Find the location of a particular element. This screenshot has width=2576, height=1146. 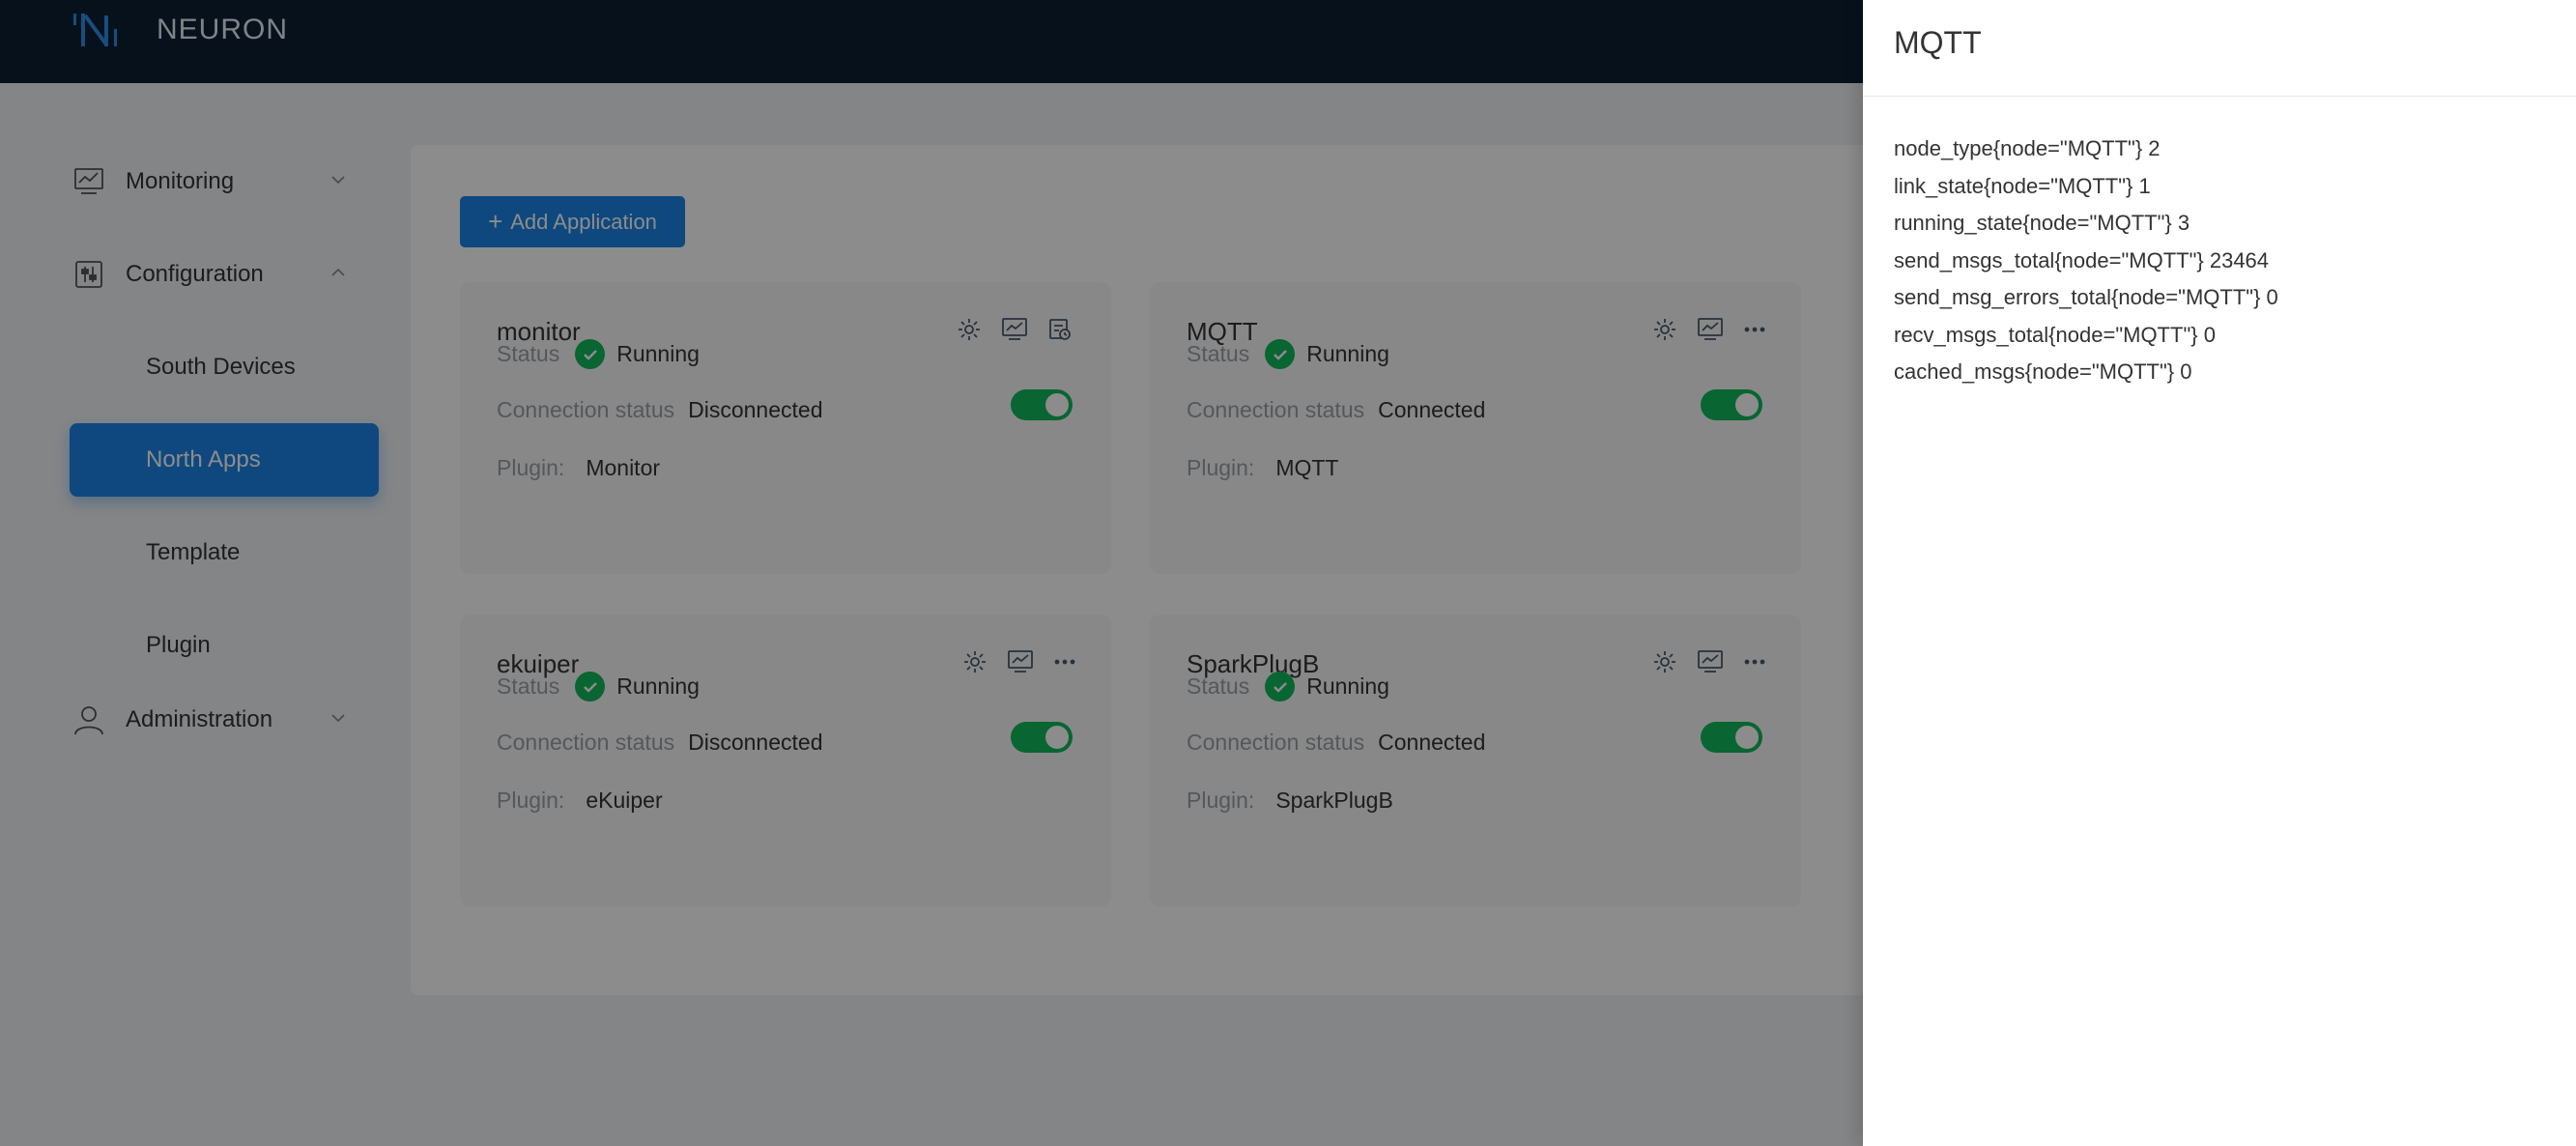

metric-line: cached_msgs{node="MQTT"} 0 is located at coordinates (2043, 372).